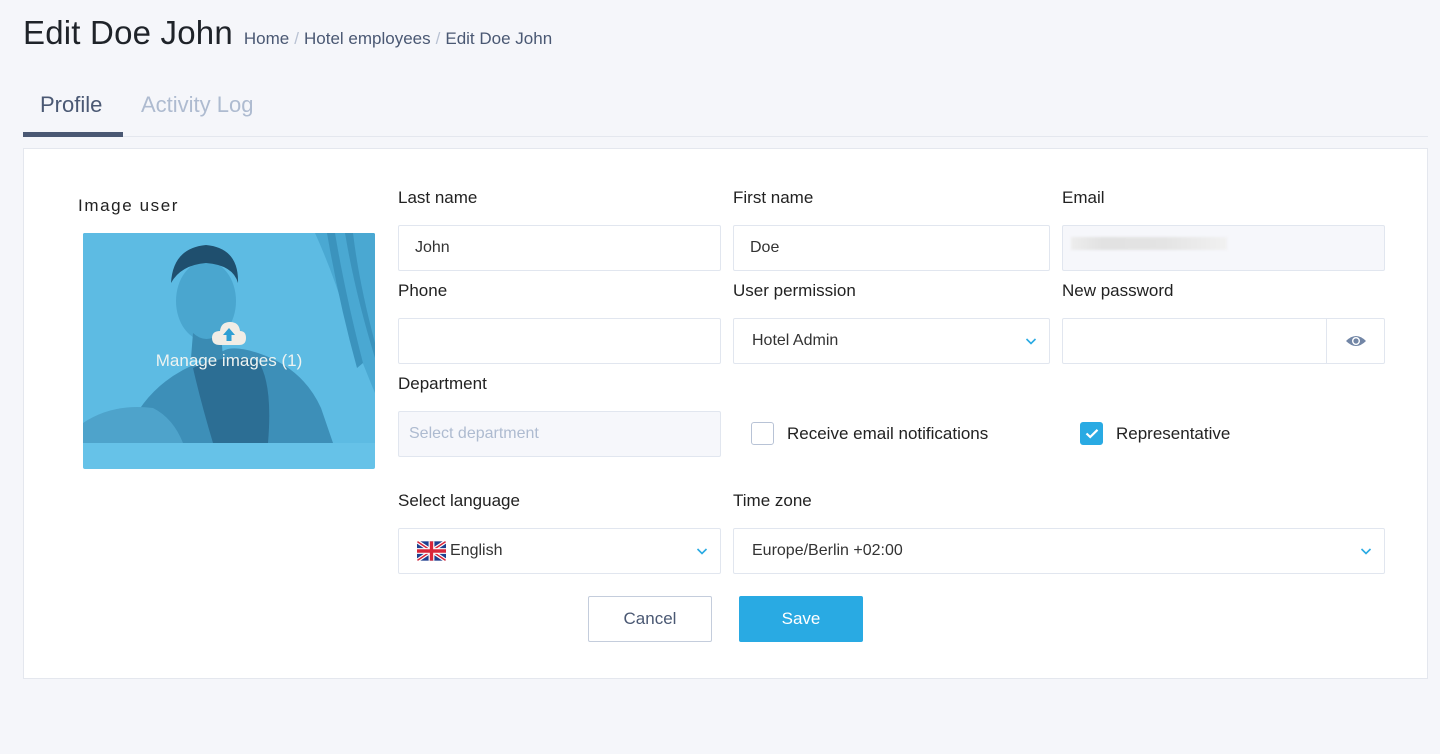 The height and width of the screenshot is (754, 1440). What do you see at coordinates (1149, 243) in the screenshot?
I see `email-value-redacted` at bounding box center [1149, 243].